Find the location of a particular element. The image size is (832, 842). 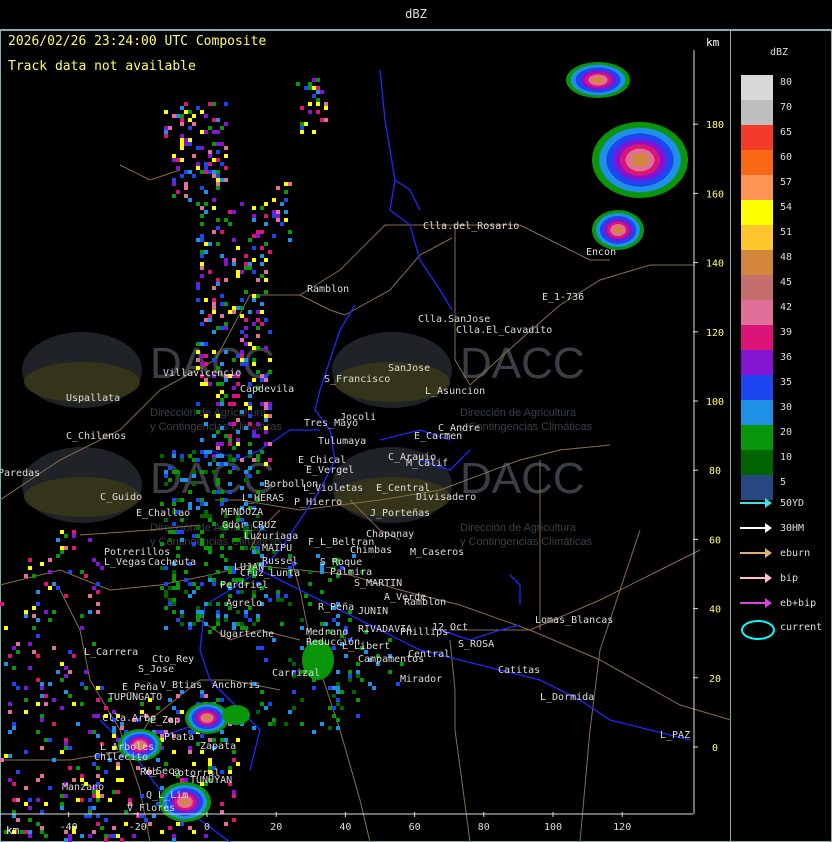

scale-label: 10 is located at coordinates (786, 457).